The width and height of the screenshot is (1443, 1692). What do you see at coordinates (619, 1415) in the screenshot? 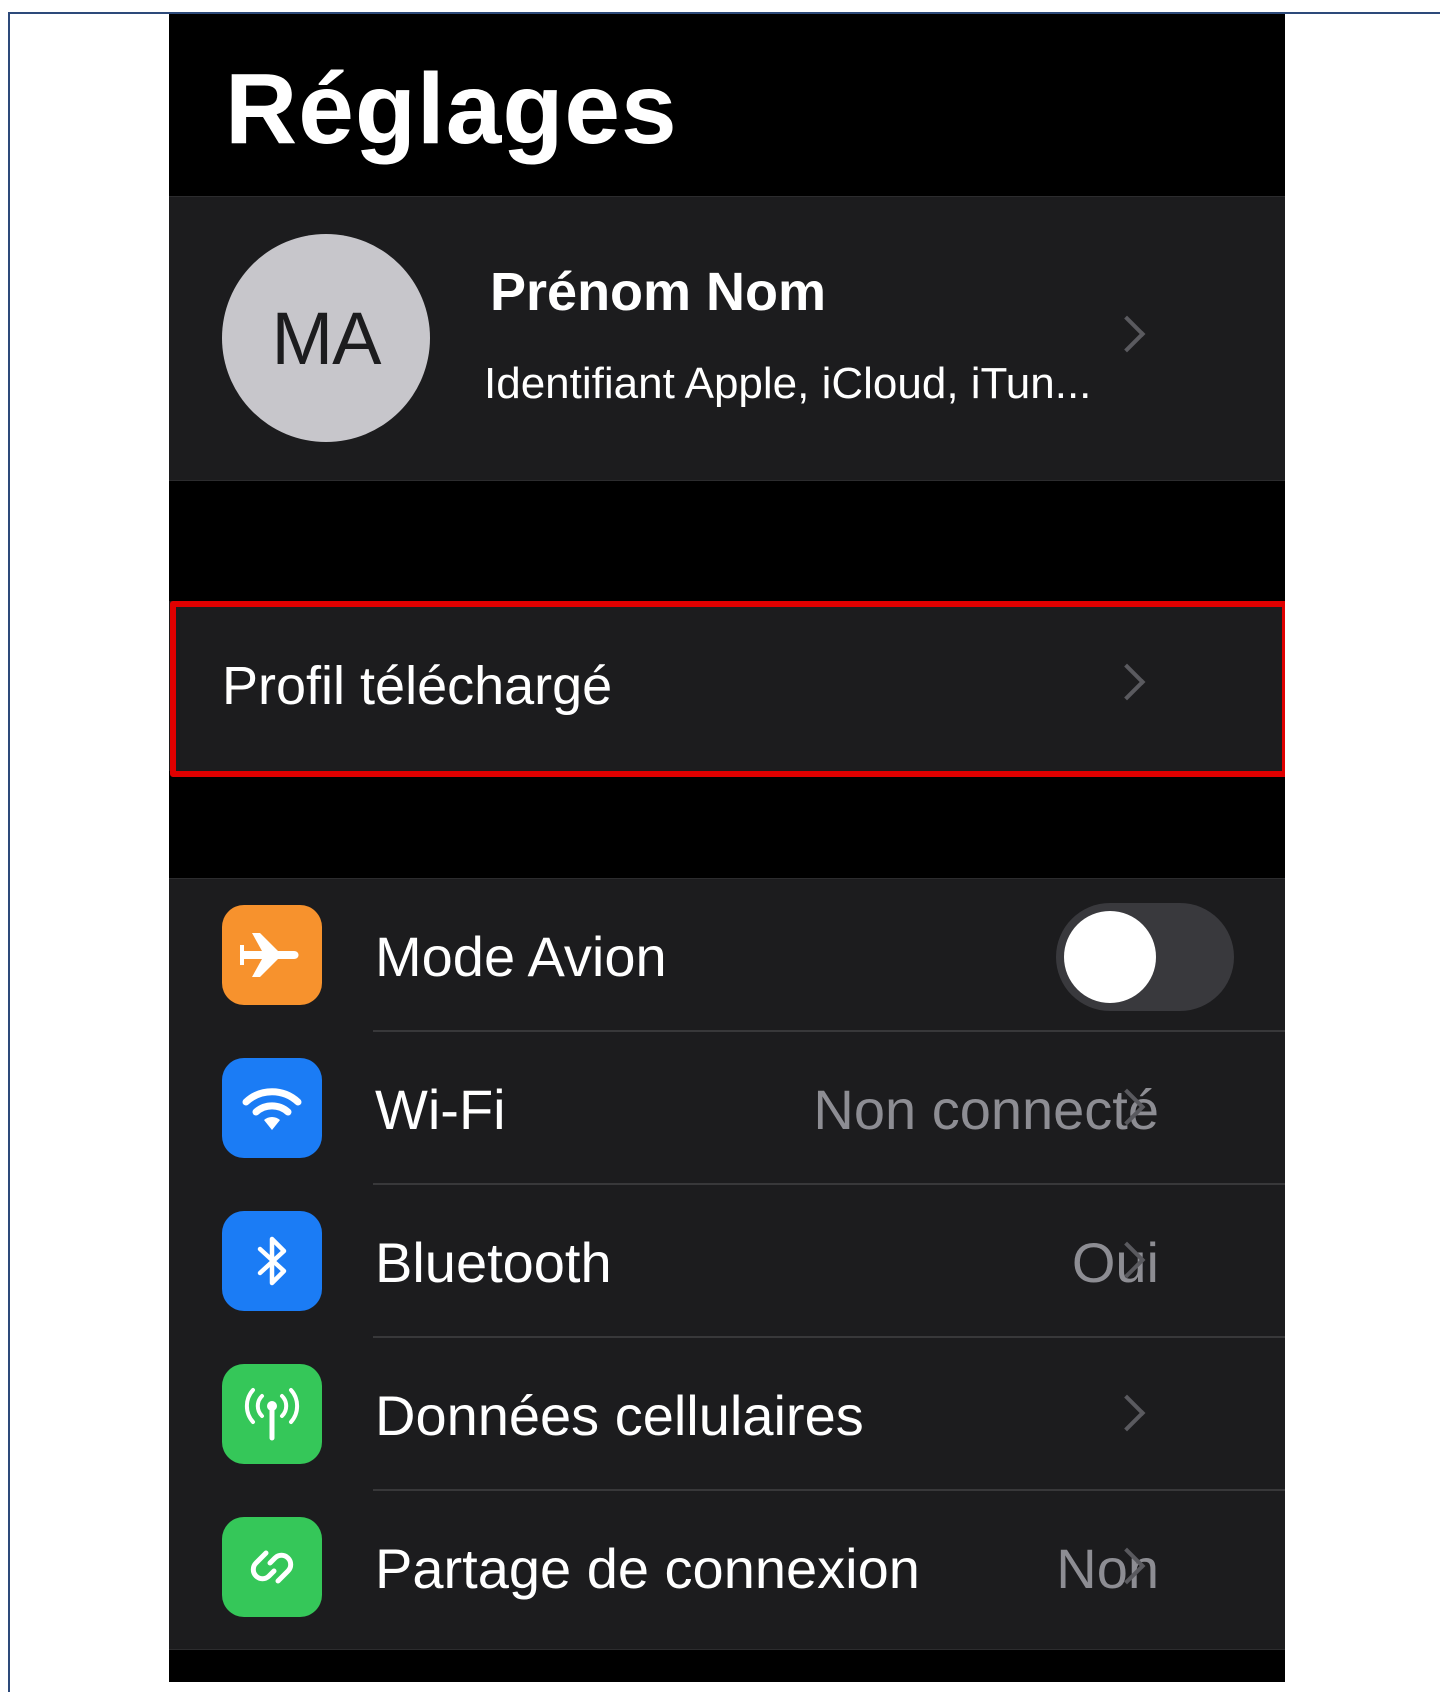
I see `cellular-label: Données cellulaires` at bounding box center [619, 1415].